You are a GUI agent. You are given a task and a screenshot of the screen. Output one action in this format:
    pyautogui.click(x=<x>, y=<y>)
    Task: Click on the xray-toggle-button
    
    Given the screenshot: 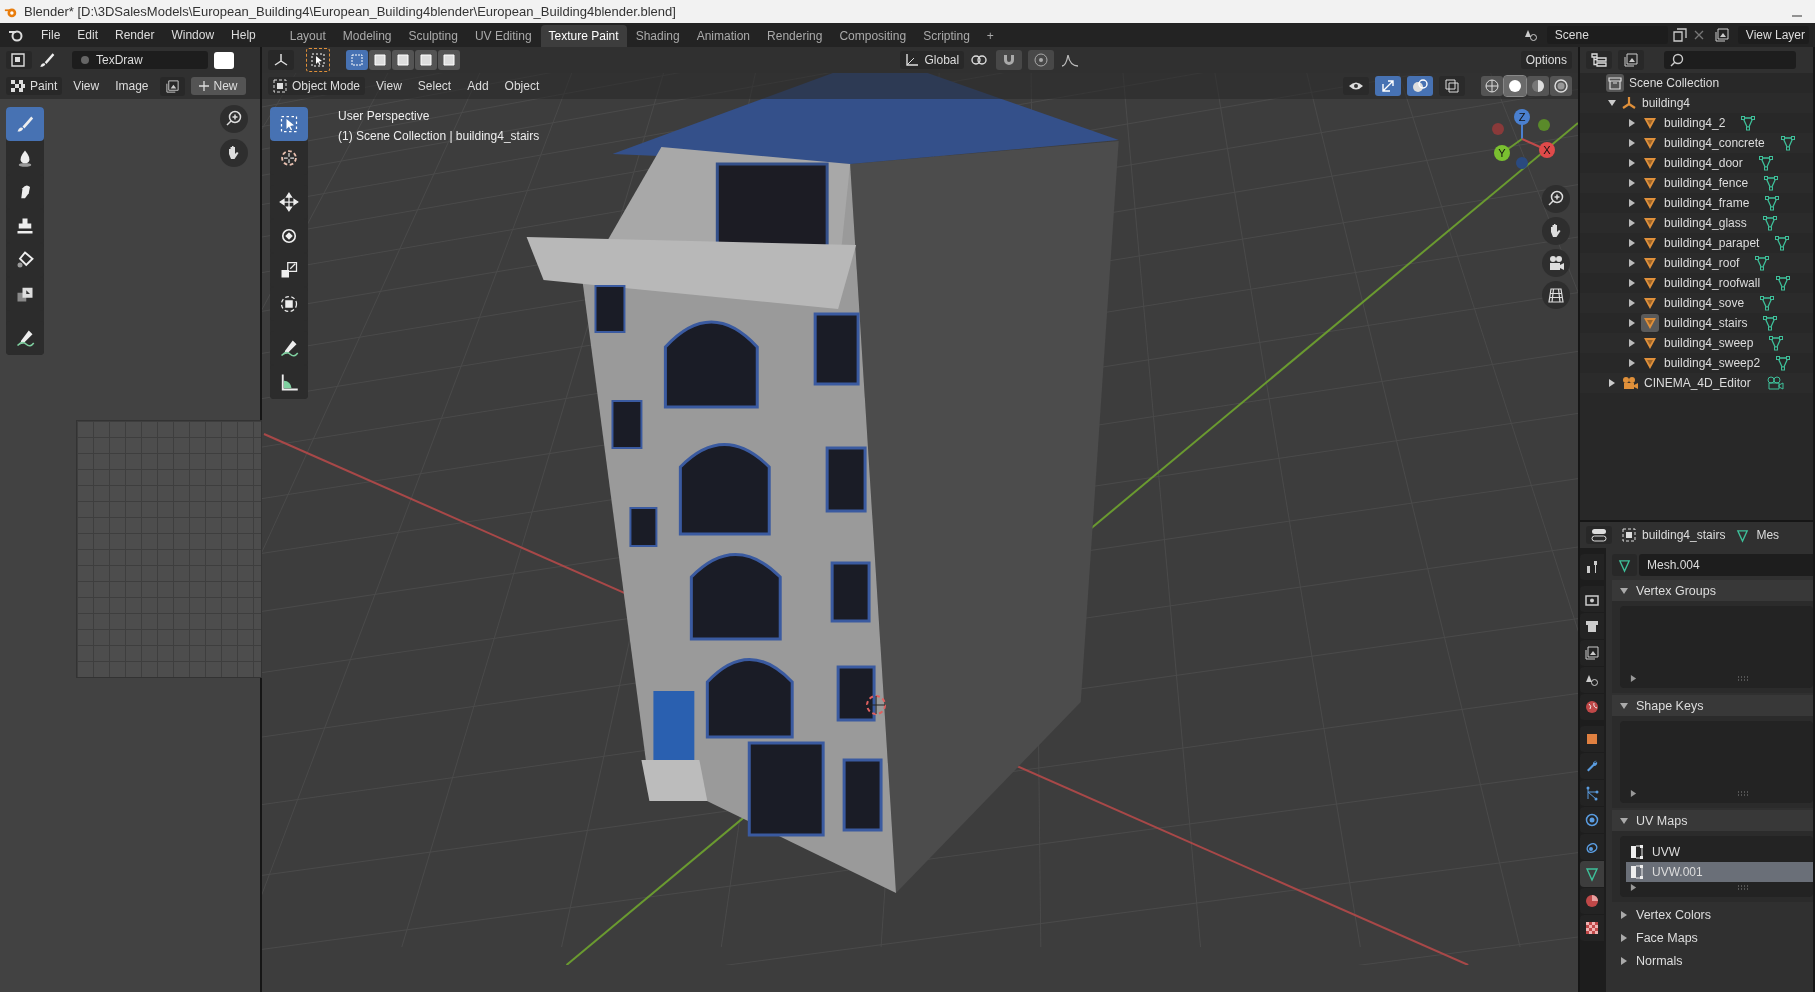 What is the action you would take?
    pyautogui.click(x=1452, y=86)
    